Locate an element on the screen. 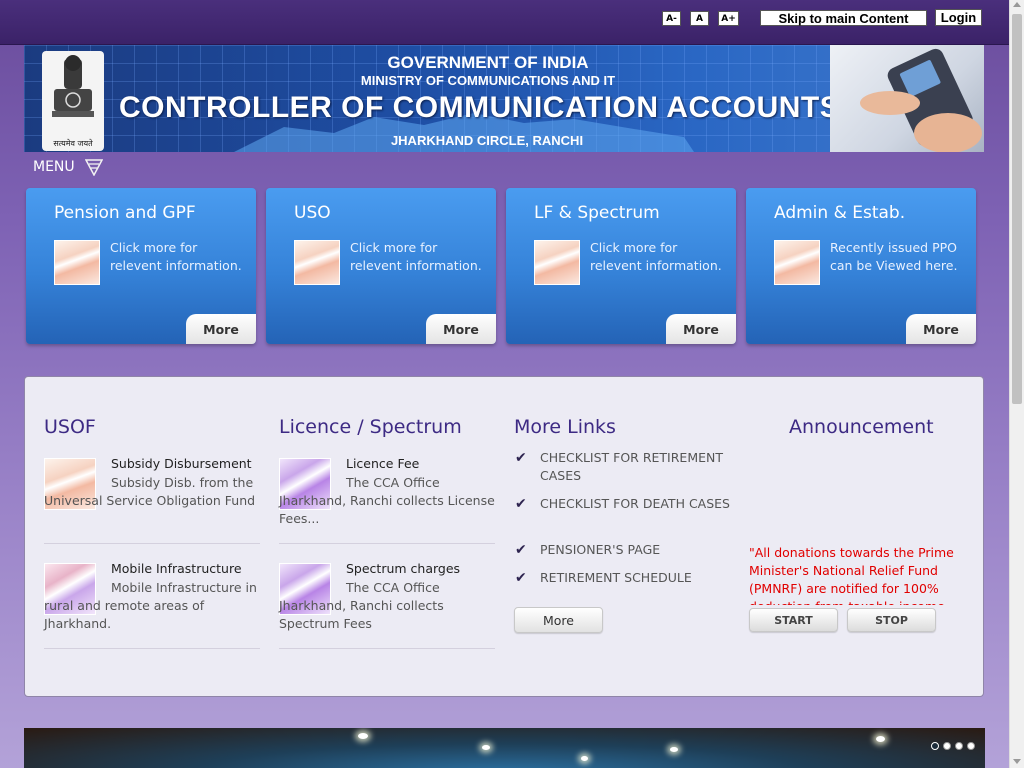 Image resolution: width=1024 pixels, height=768 pixels. menu-label: MENU is located at coordinates (54, 167).